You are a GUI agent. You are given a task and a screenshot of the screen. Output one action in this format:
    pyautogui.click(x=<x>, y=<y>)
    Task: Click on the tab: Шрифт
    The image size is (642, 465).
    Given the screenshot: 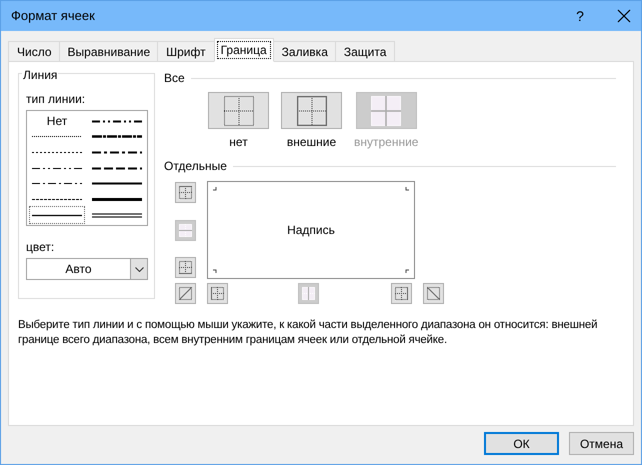 What is the action you would take?
    pyautogui.click(x=186, y=51)
    